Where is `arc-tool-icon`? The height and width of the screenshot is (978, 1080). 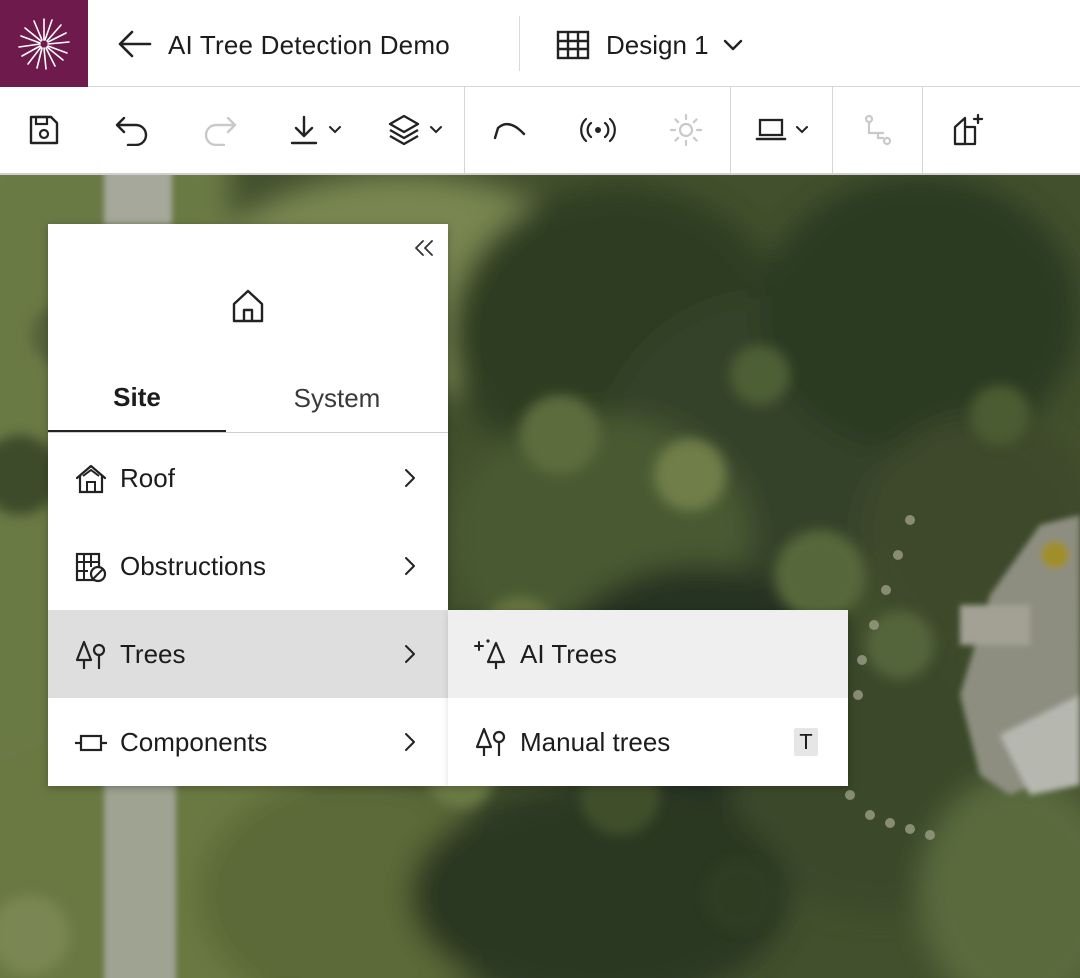
arc-tool-icon is located at coordinates (509, 131).